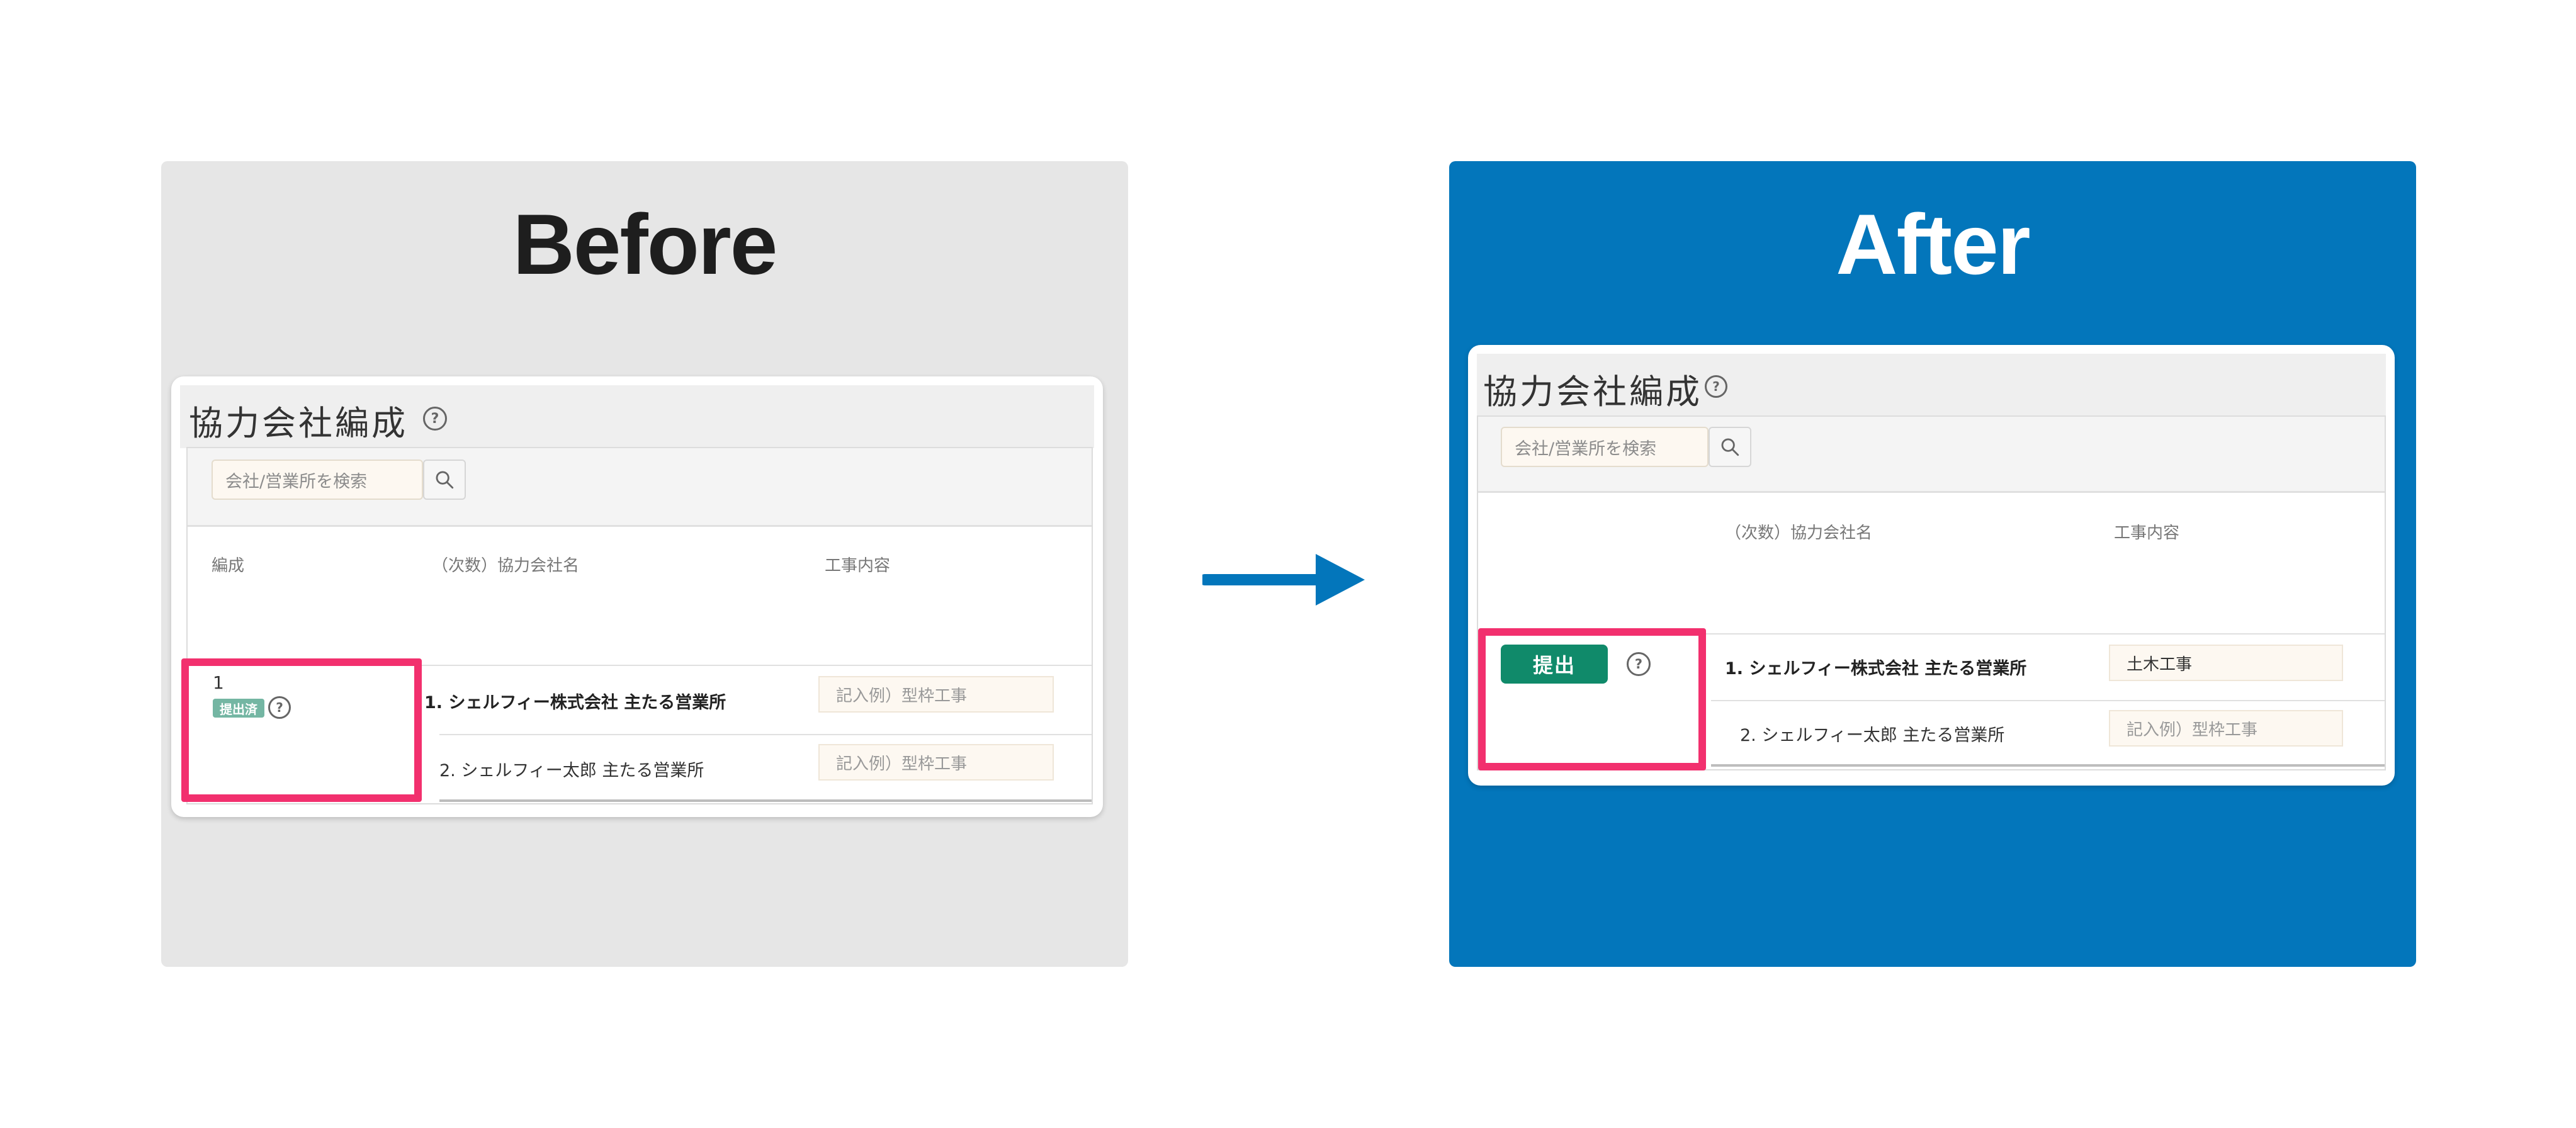 This screenshot has height=1128, width=2576. What do you see at coordinates (1592, 699) in the screenshot?
I see `after-highlight-box` at bounding box center [1592, 699].